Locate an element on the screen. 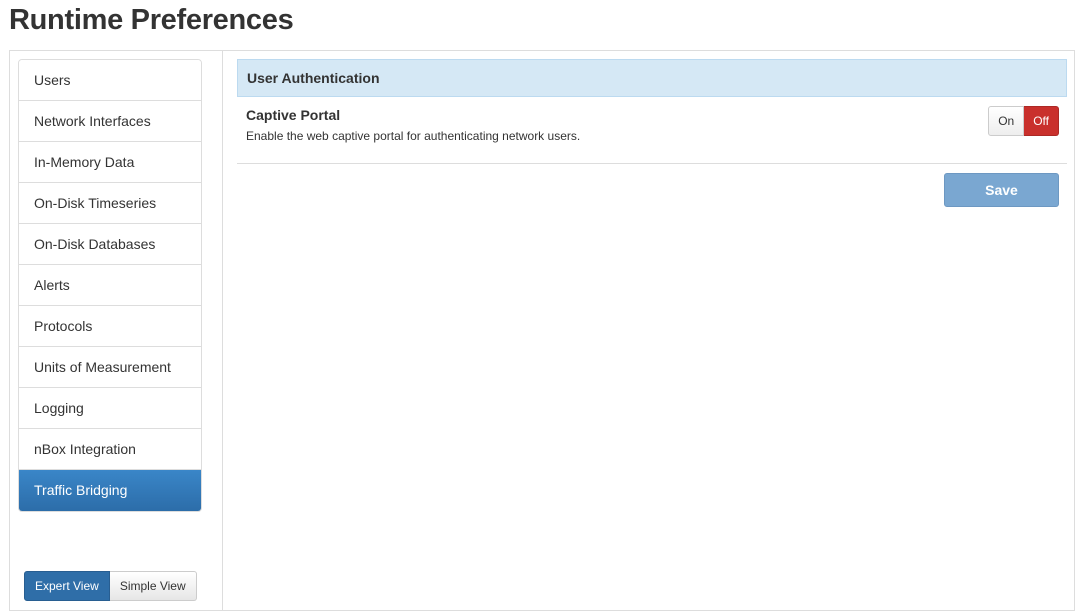 Image resolution: width=1083 pixels, height=615 pixels. sidebar-item-on-disk-timeseries: On-Disk Timeseries is located at coordinates (110, 203).